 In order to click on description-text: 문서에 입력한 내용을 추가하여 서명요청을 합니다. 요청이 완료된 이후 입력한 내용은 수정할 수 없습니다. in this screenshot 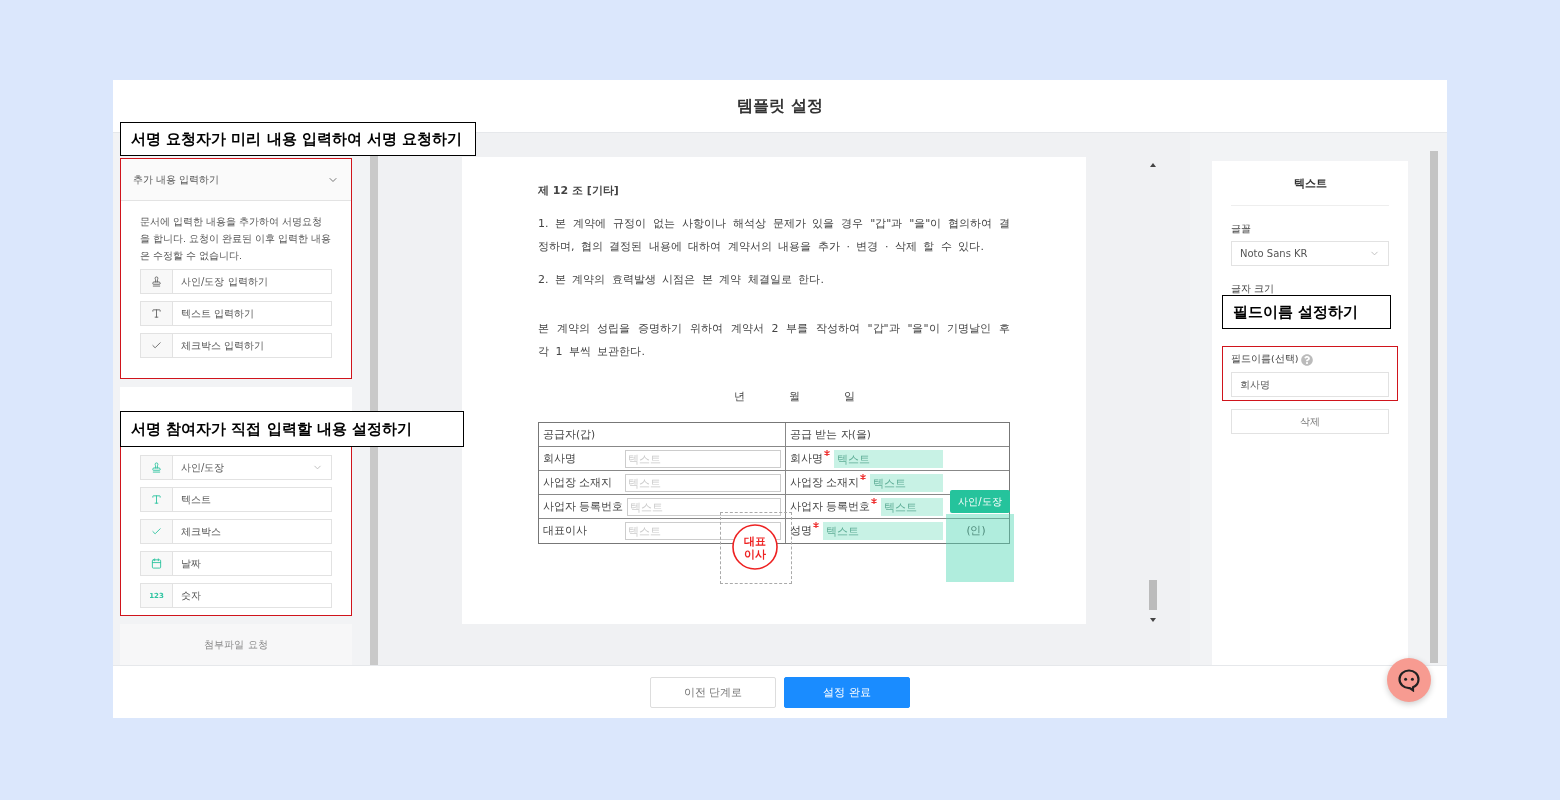, I will do `click(236, 239)`.